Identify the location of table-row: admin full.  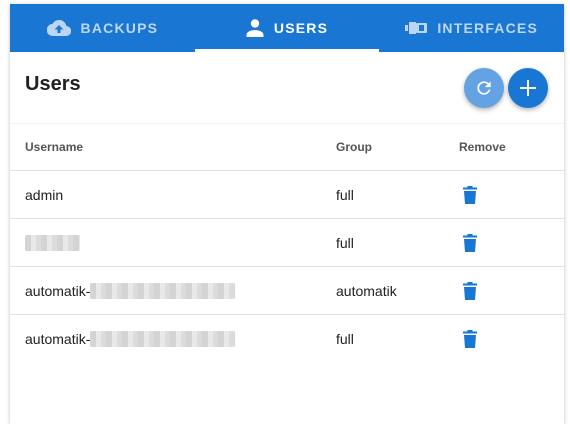
(287, 194).